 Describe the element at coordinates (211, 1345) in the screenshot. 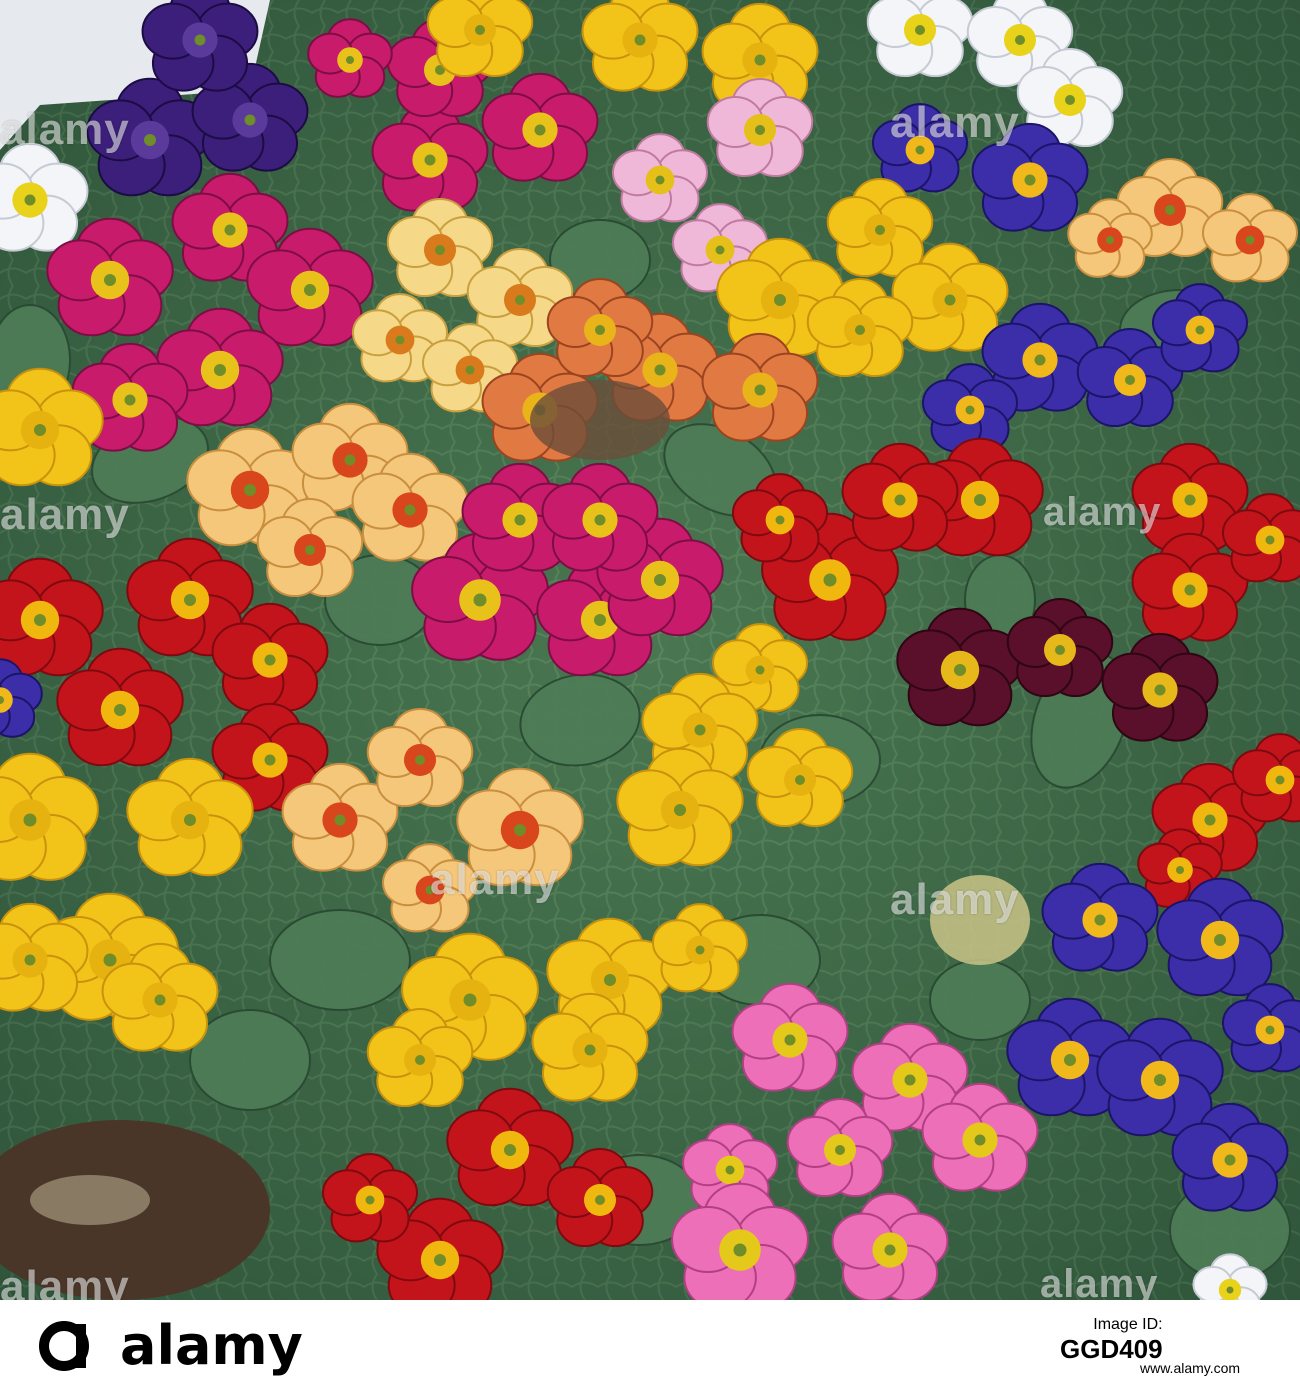

I see `stock-brand-label: alamy` at that location.